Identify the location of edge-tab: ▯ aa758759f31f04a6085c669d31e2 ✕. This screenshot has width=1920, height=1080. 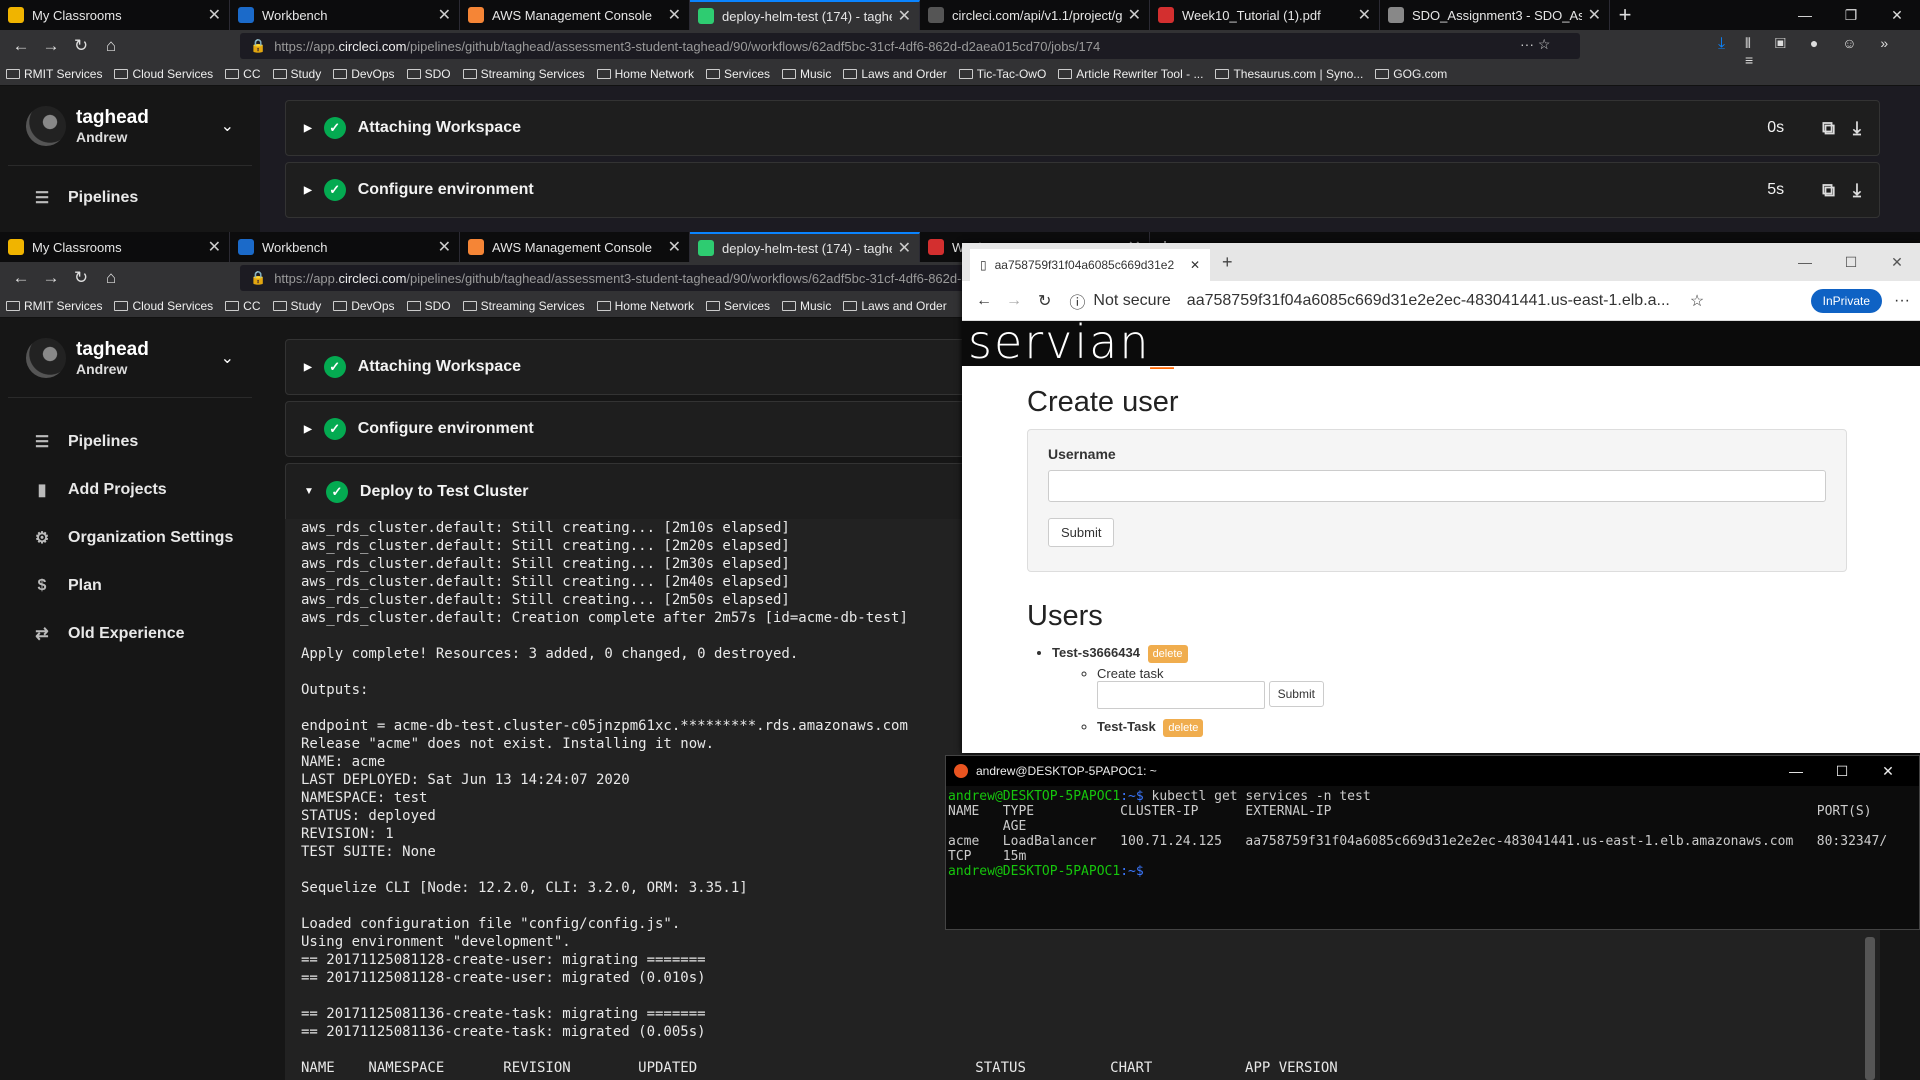
(1090, 265).